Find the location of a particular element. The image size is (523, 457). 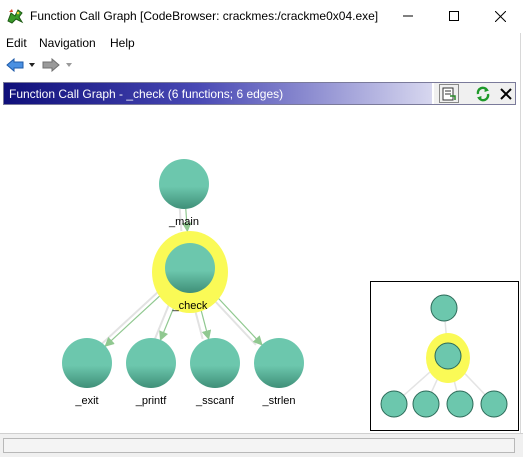

edge-shadow-check-exit is located at coordinates (130, 317).